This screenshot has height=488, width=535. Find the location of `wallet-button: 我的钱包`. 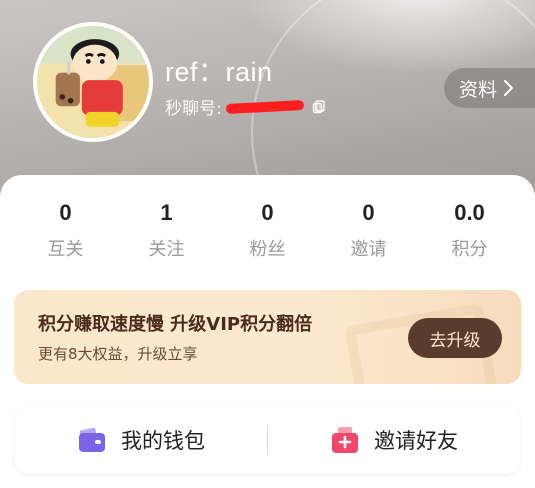

wallet-button: 我的钱包 is located at coordinates (141, 440).